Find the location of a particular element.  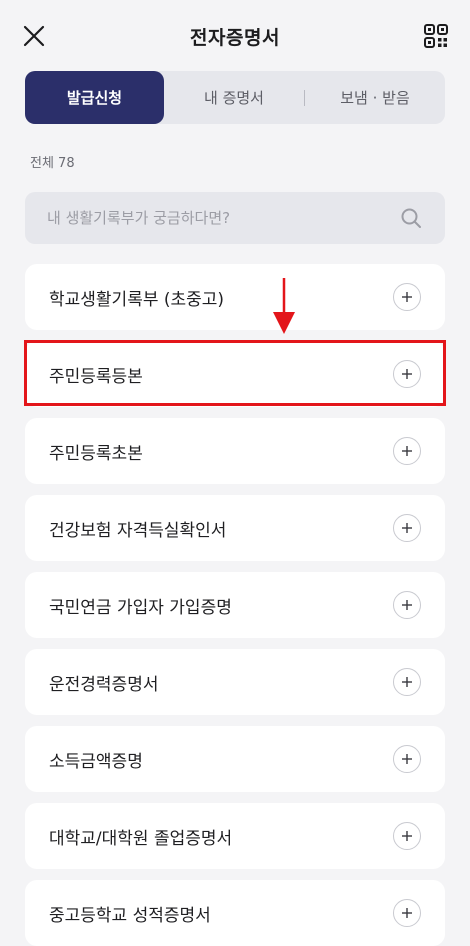

search-input is located at coordinates (223, 218).